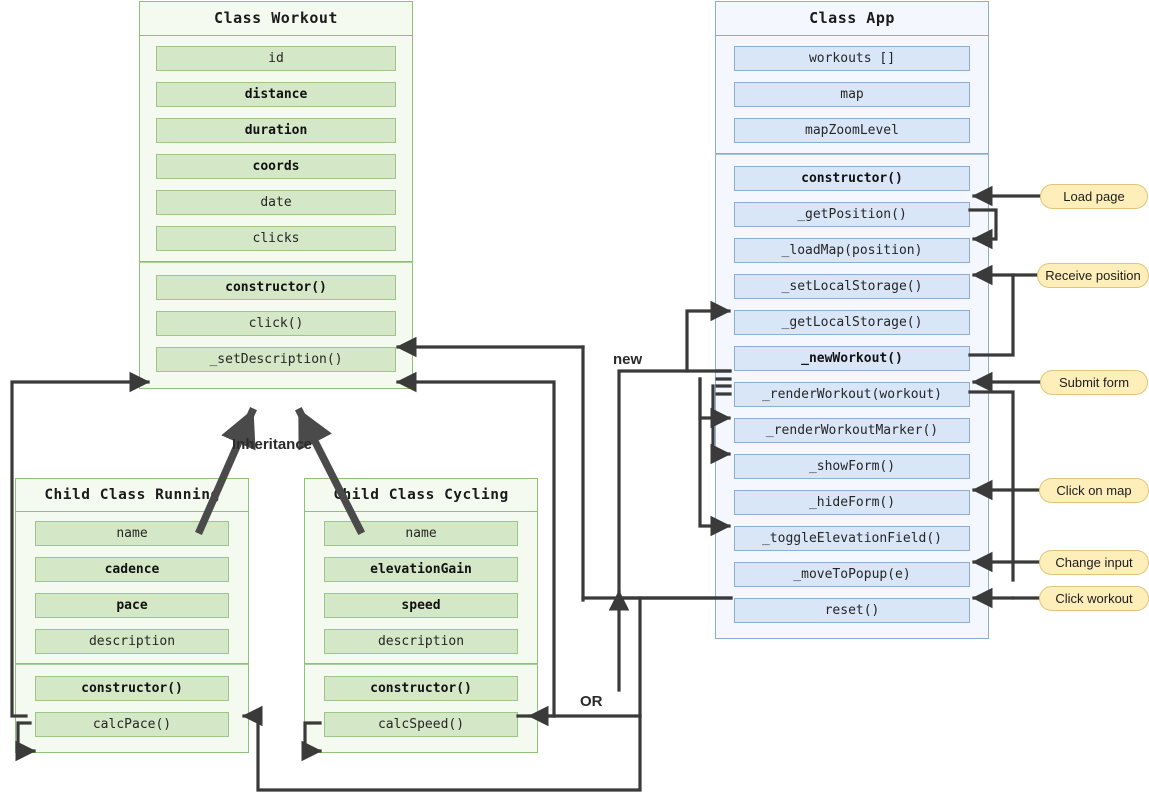 The image size is (1149, 800). Describe the element at coordinates (132, 495) in the screenshot. I see `class-title-running: Child Class Running` at that location.